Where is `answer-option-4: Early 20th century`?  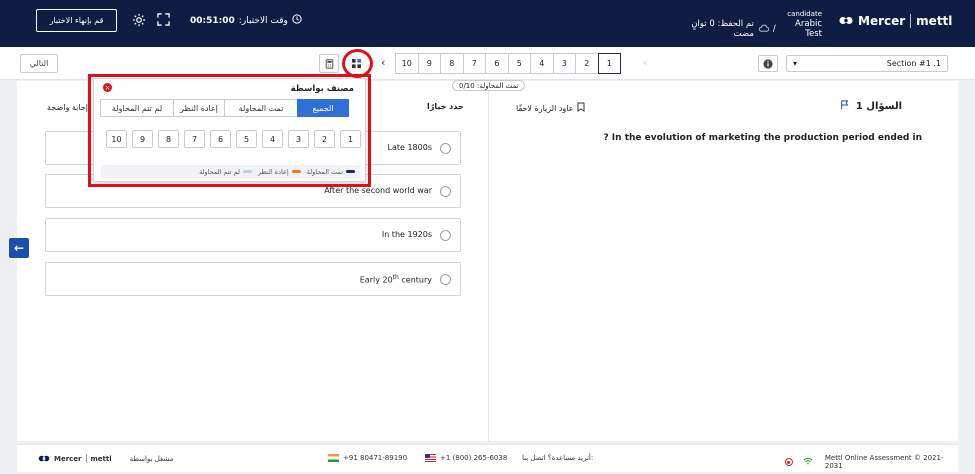
answer-option-4: Early 20th century is located at coordinates (253, 279).